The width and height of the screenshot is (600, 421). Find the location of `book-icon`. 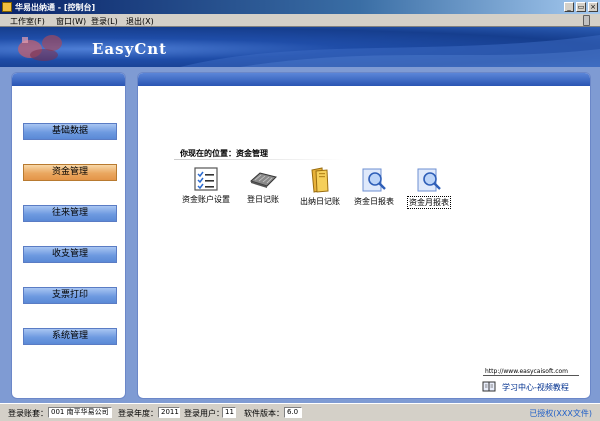

book-icon is located at coordinates (489, 386).